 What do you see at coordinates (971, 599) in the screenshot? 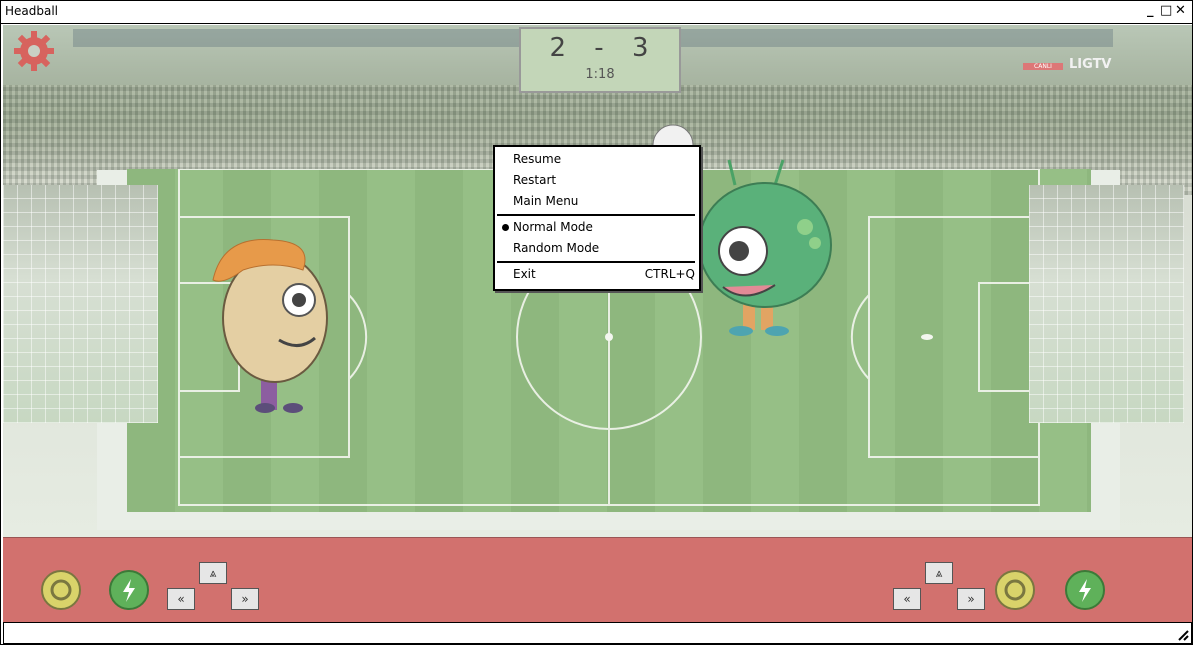
I see `right-right-key: »` at bounding box center [971, 599].